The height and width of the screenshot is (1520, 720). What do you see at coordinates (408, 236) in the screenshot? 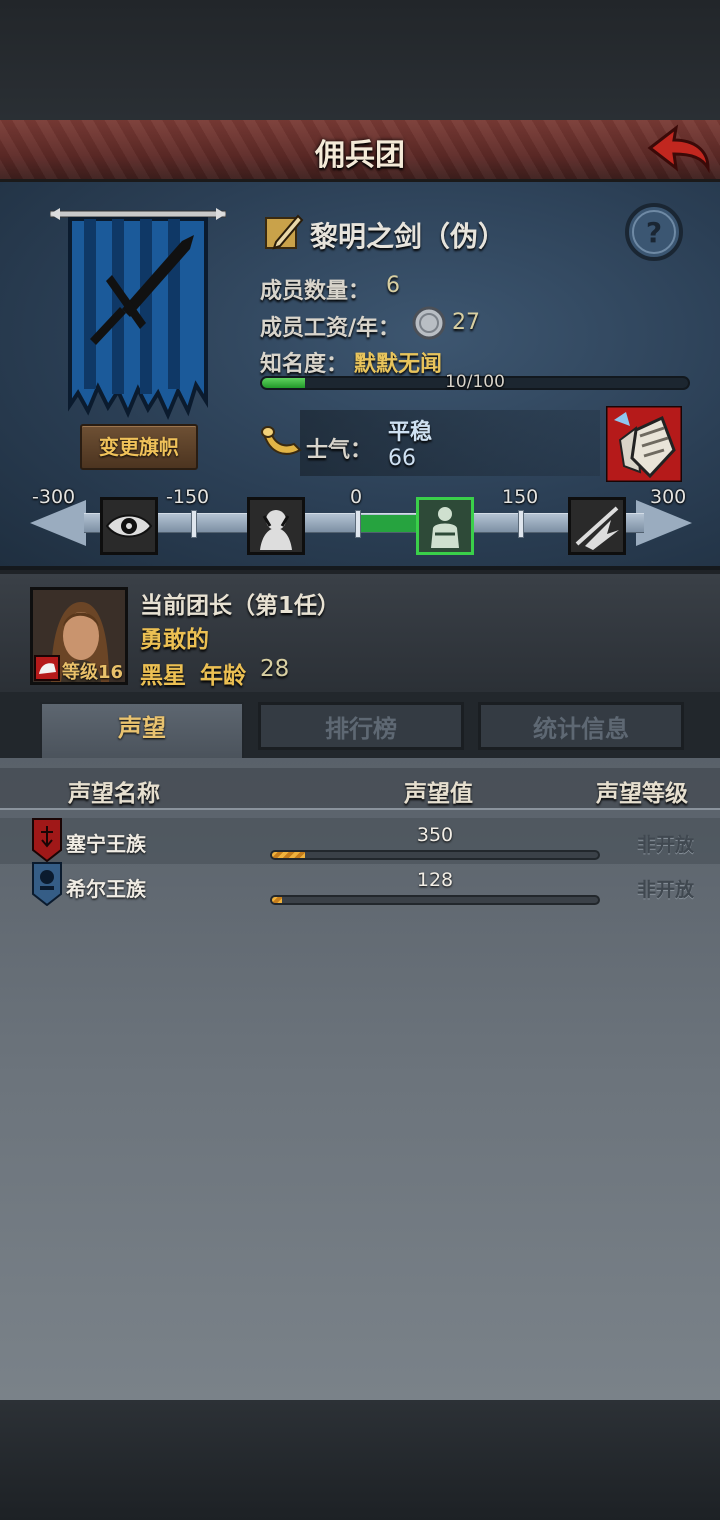
I see `corps-name: 黎明之剑（伪）` at bounding box center [408, 236].